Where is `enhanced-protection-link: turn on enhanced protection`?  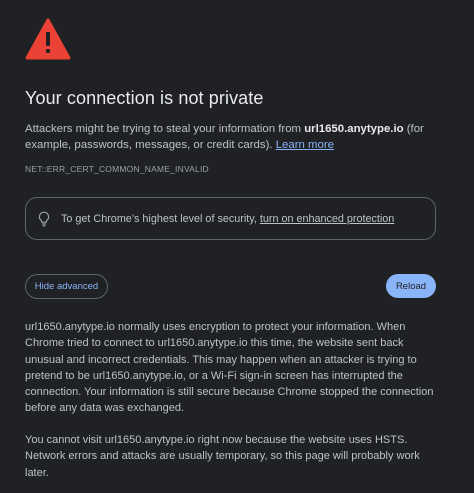 enhanced-protection-link: turn on enhanced protection is located at coordinates (327, 219).